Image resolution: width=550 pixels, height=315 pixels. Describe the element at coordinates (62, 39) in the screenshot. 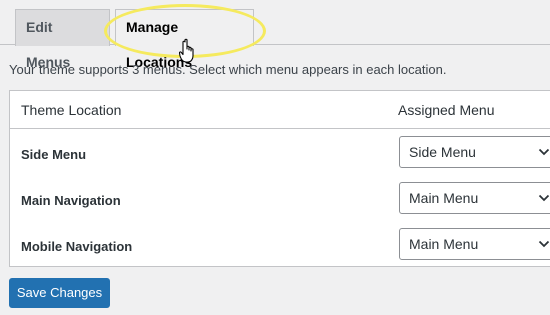

I see `tab-edit-menus: Edit Menus` at that location.